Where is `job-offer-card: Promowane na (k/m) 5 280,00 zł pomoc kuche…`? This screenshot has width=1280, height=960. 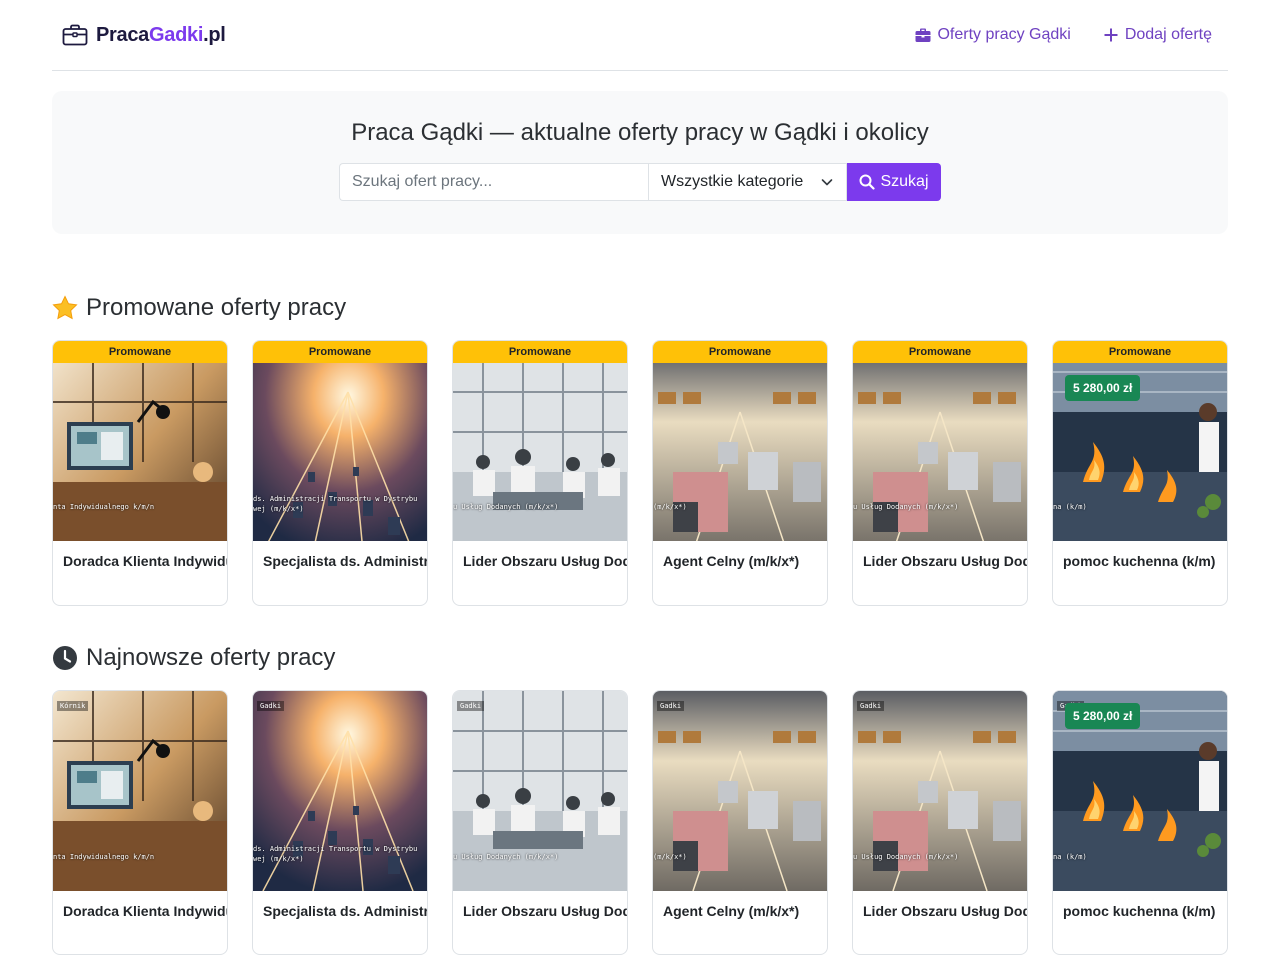 job-offer-card: Promowane na (k/m) 5 280,00 zł pomoc kuche… is located at coordinates (1140, 473).